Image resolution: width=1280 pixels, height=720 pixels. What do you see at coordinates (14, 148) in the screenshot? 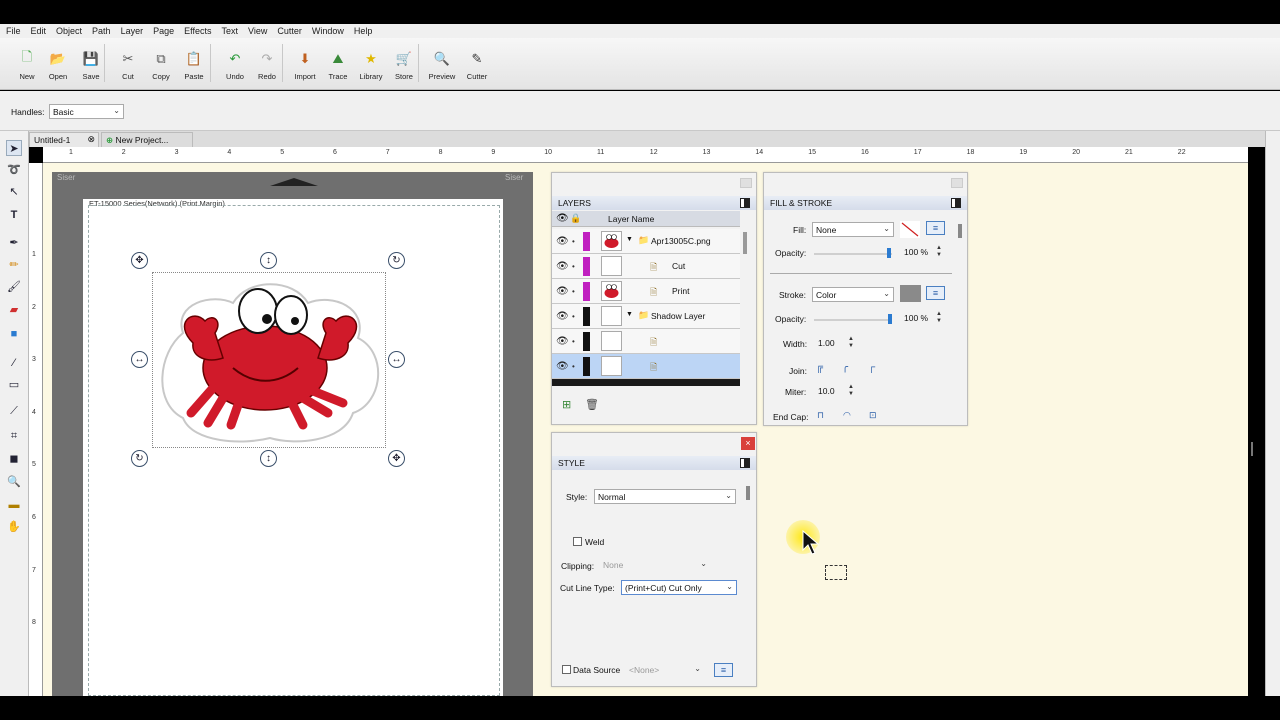
I see `select-arrow-icon: ➤` at bounding box center [14, 148].